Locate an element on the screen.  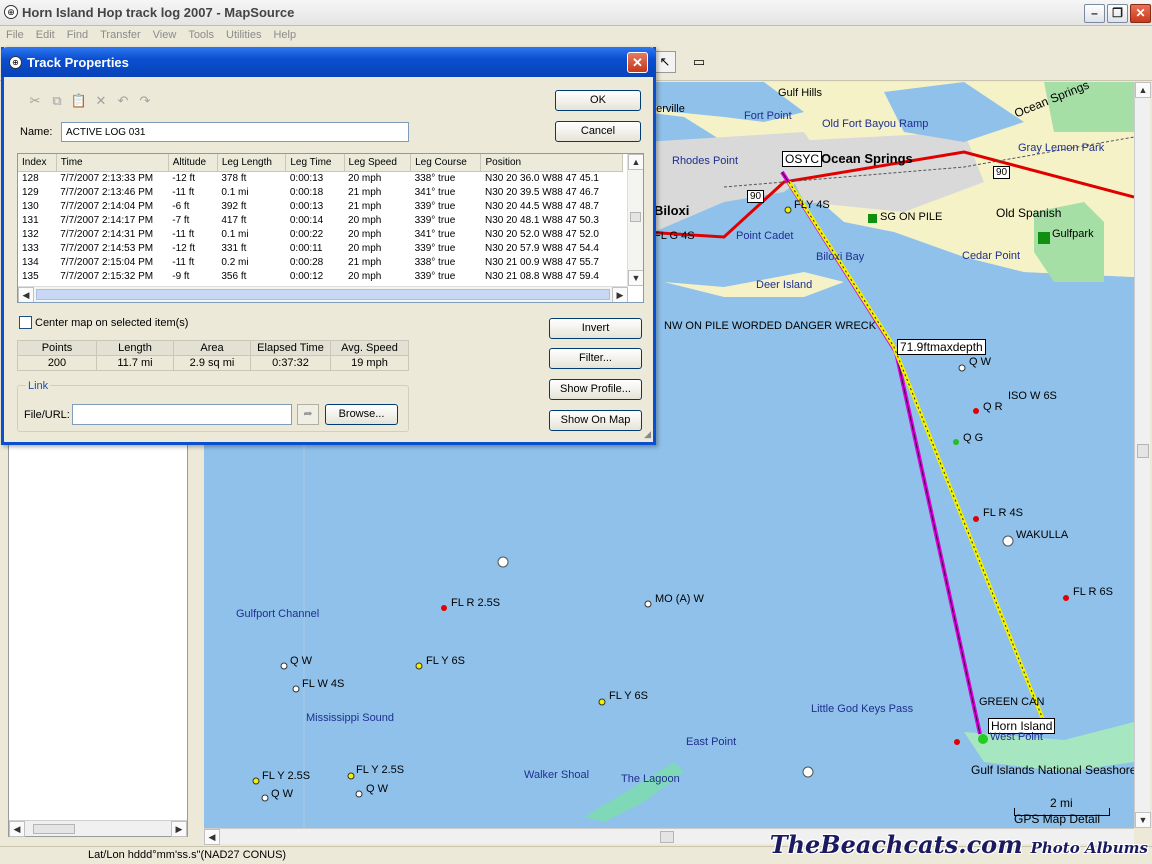
table-cell: -12 ft is located at coordinates (184, 178).